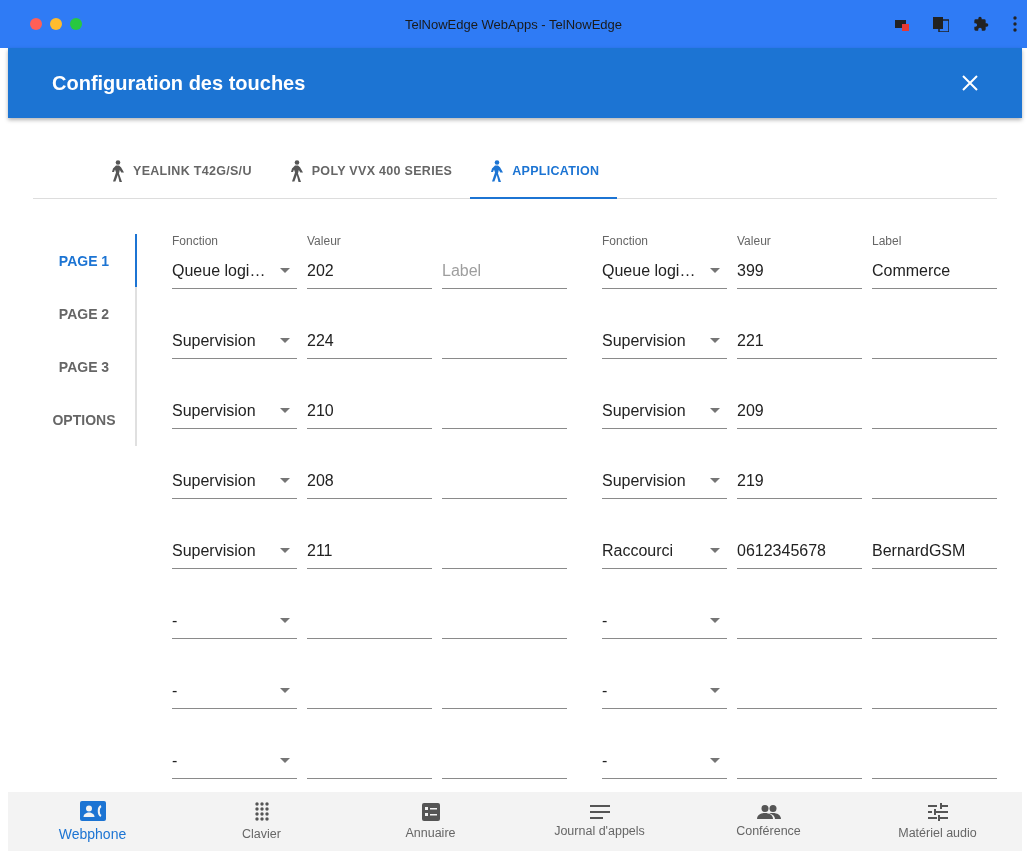 The width and height of the screenshot is (1027, 851). What do you see at coordinates (768, 812) in the screenshot?
I see `people-icon` at bounding box center [768, 812].